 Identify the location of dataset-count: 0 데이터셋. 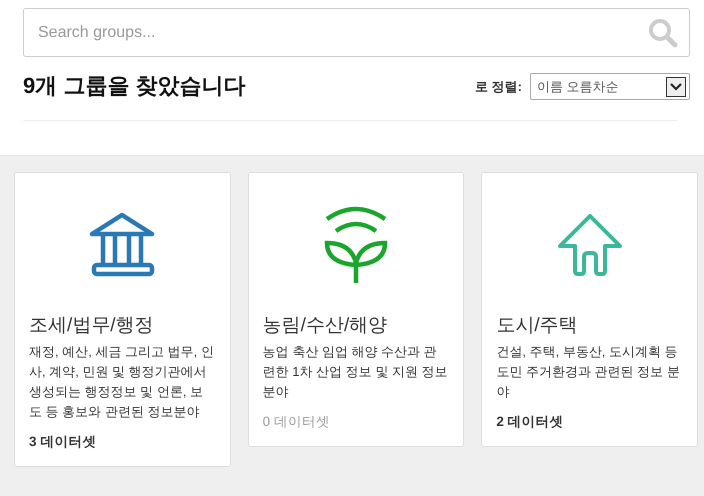
(296, 421).